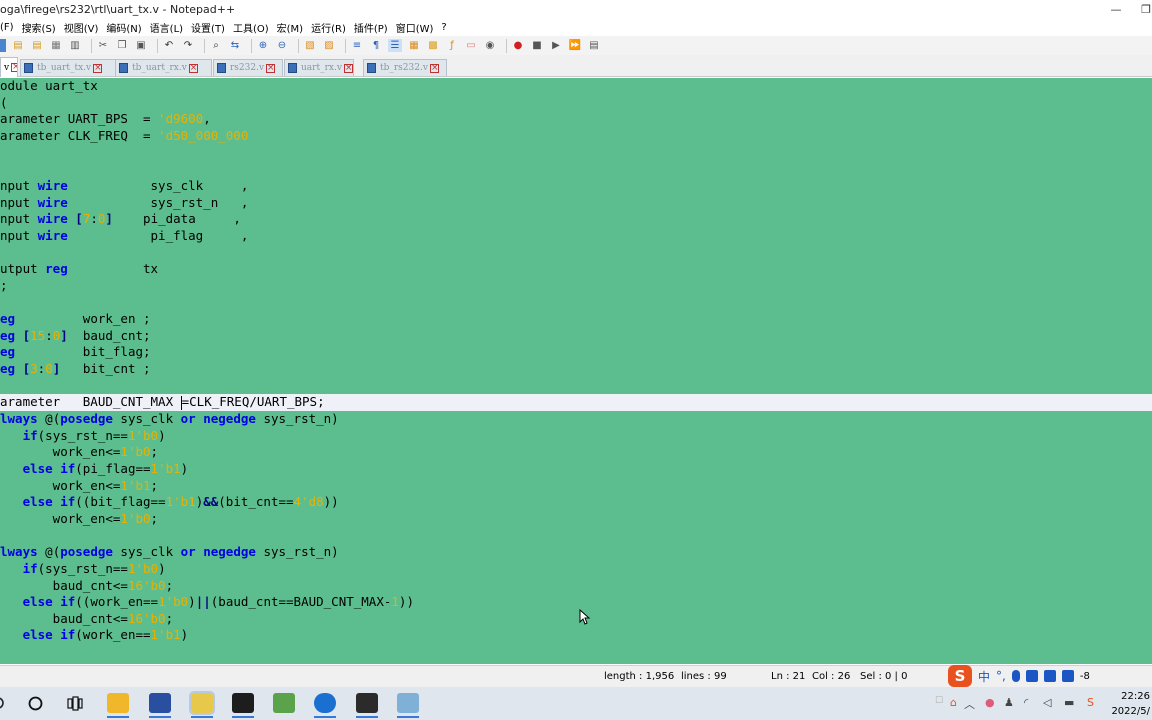 The height and width of the screenshot is (720, 1152). I want to click on save-macro-icon: ▤, so click(594, 45).